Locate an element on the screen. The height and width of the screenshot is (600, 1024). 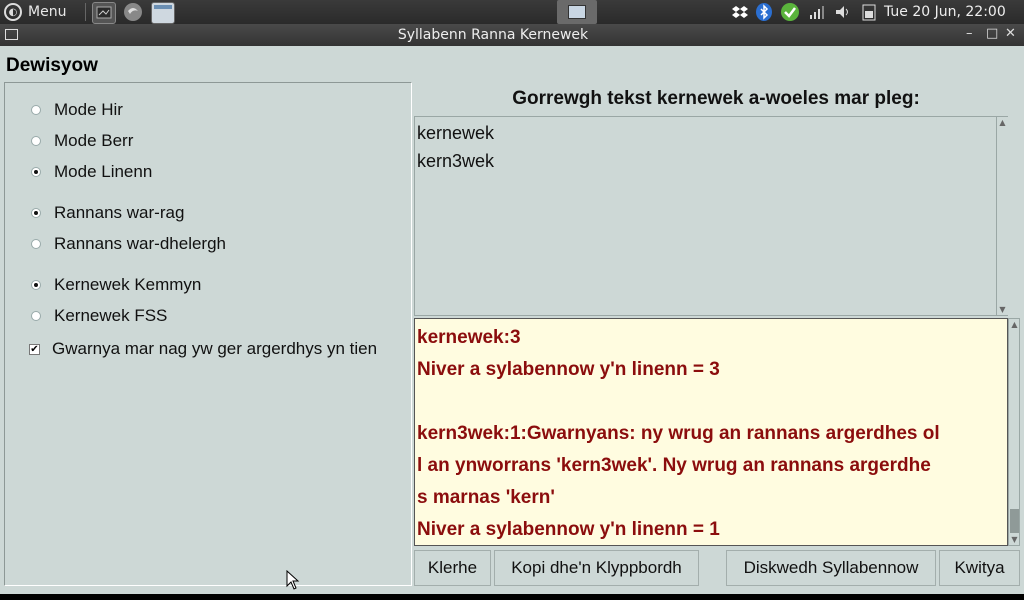
radio-mode-hir: Mode Hir is located at coordinates (77, 110).